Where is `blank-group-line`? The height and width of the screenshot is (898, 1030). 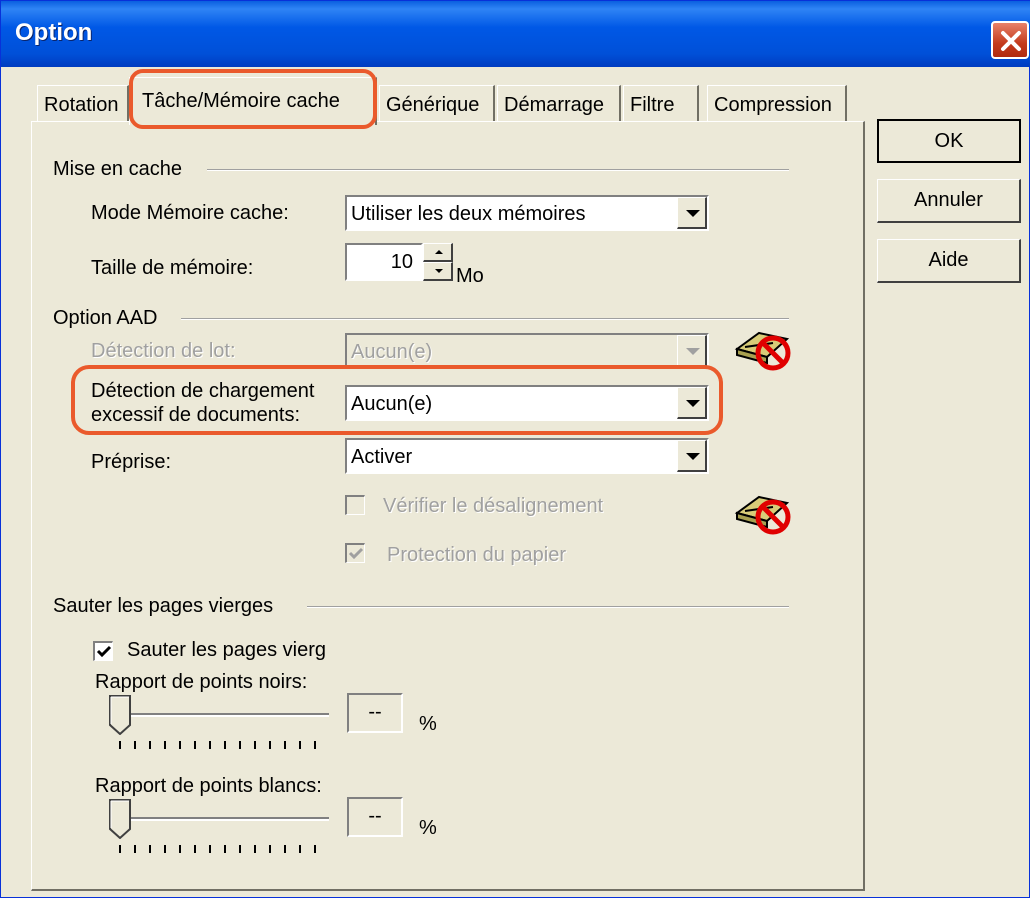
blank-group-line is located at coordinates (548, 607).